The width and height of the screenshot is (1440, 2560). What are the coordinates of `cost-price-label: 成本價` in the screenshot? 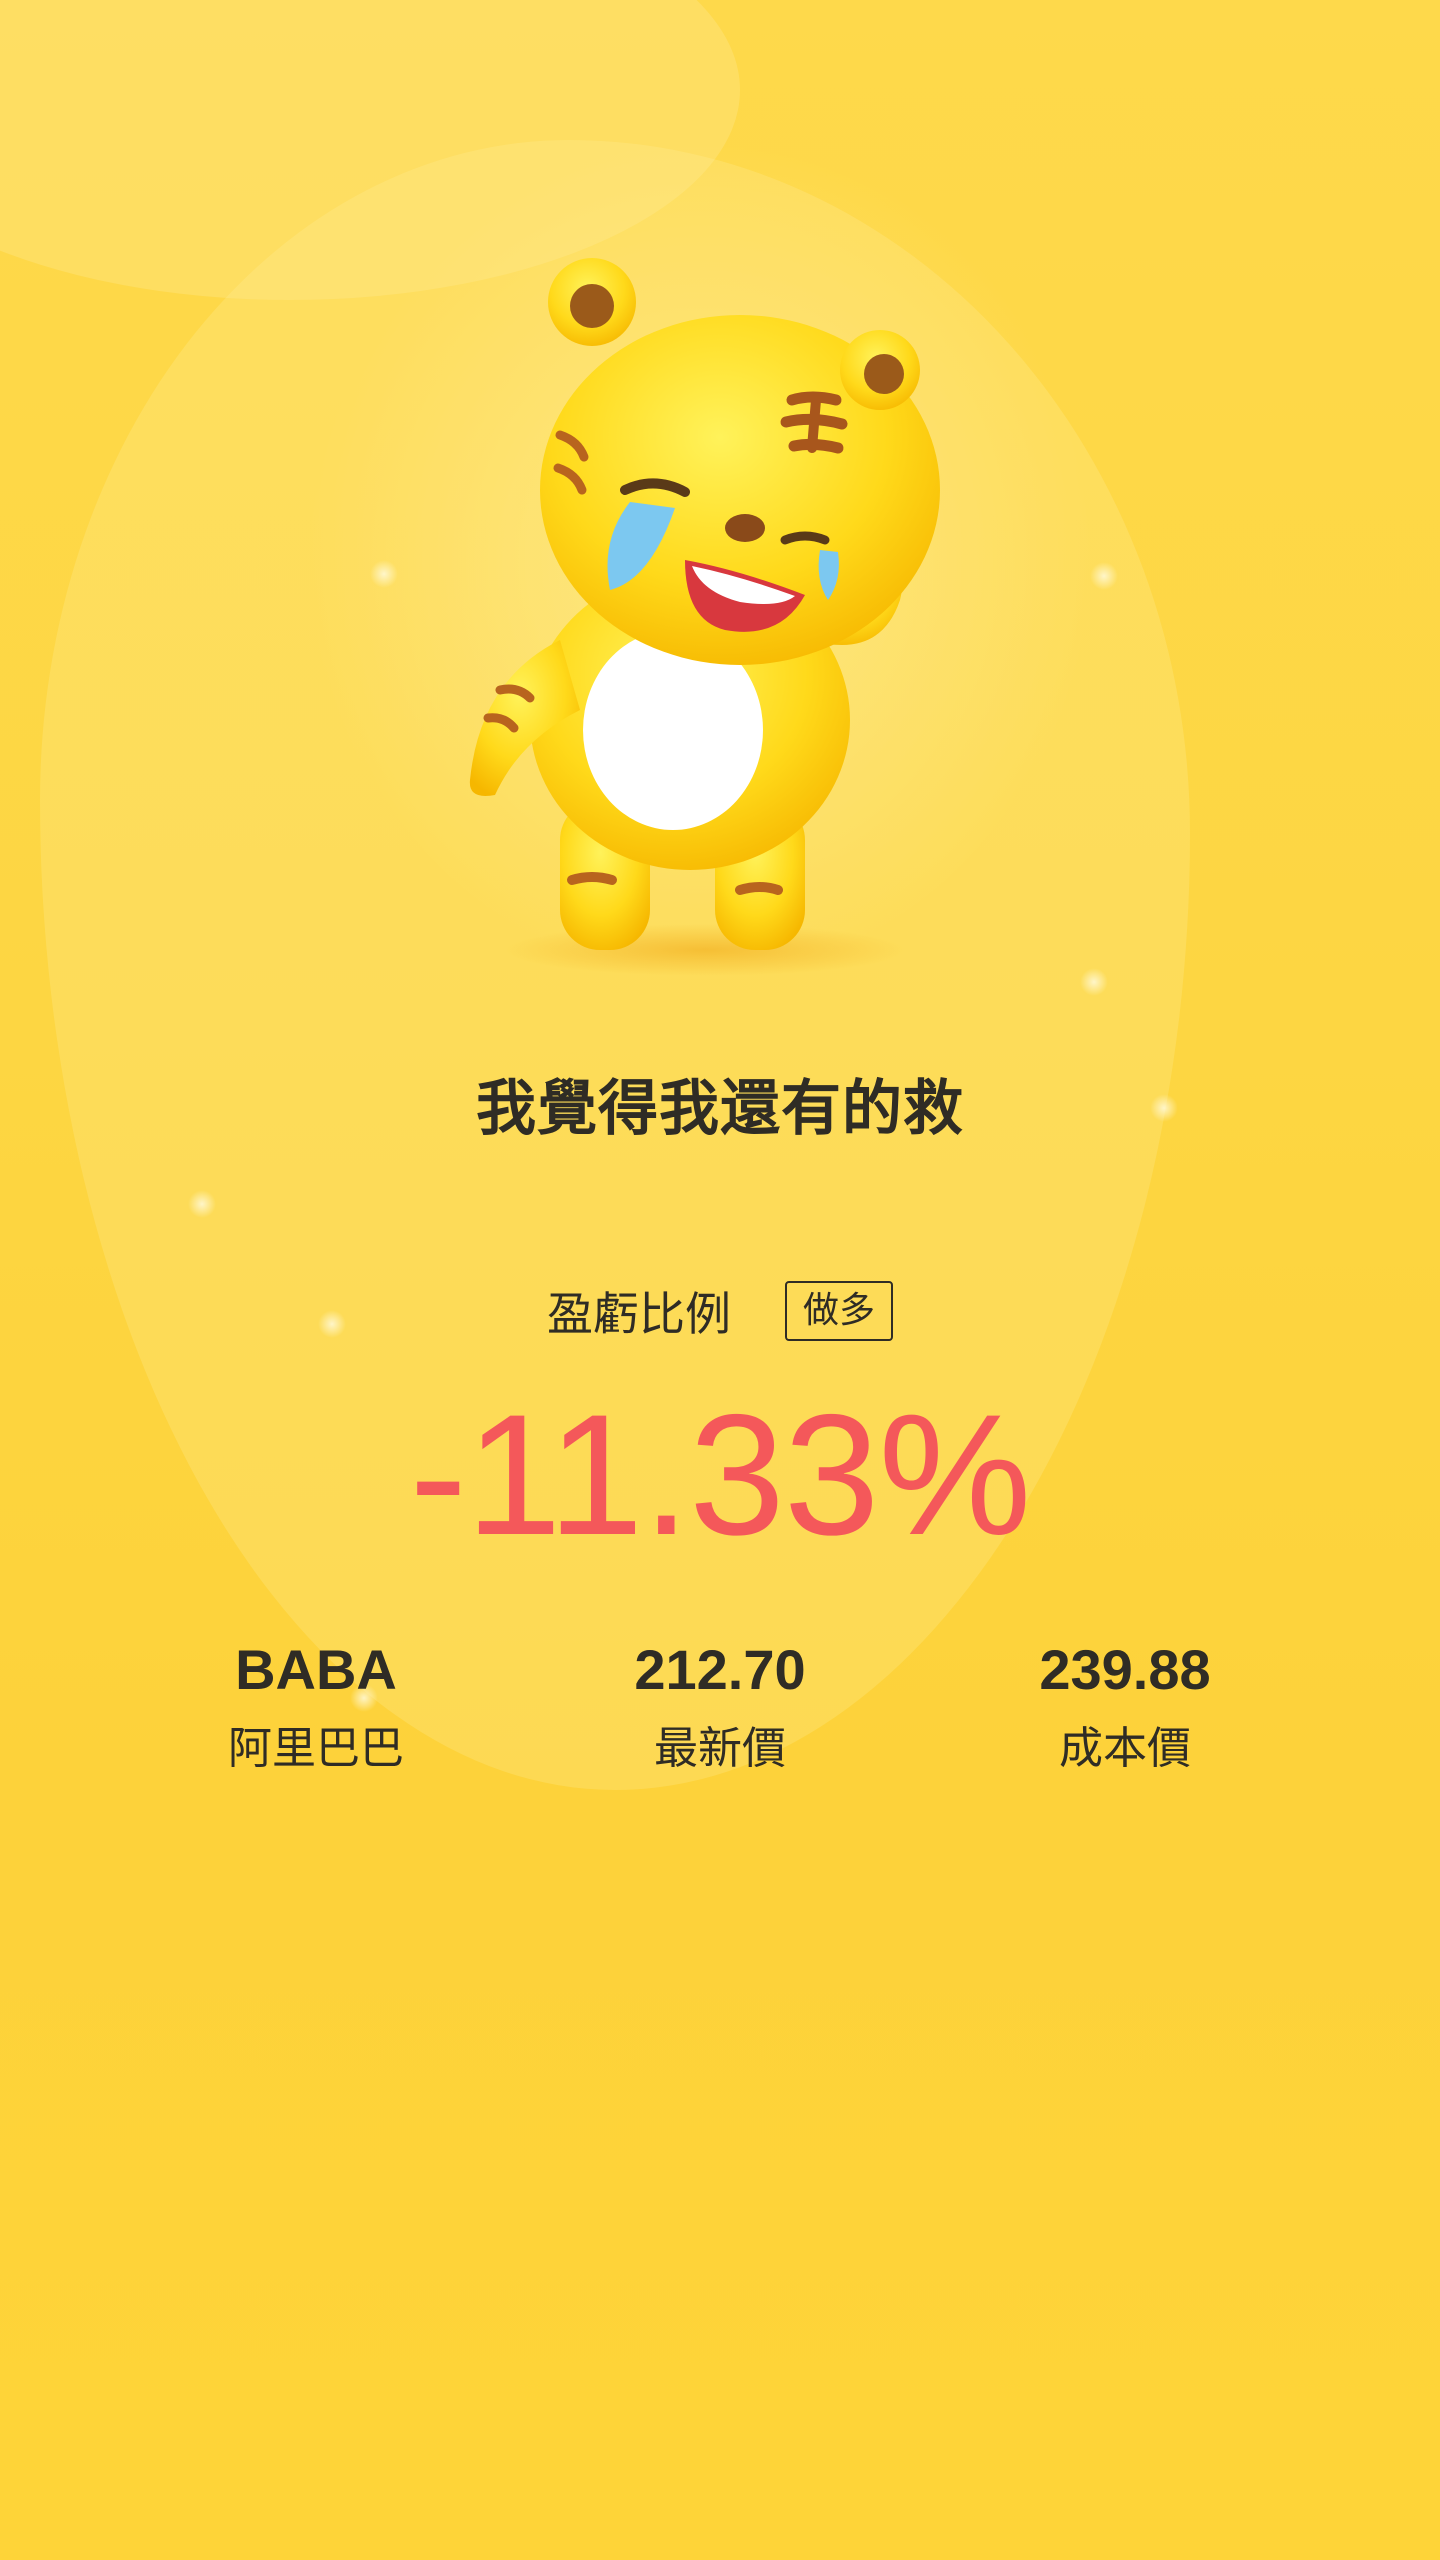 It's located at (1125, 1748).